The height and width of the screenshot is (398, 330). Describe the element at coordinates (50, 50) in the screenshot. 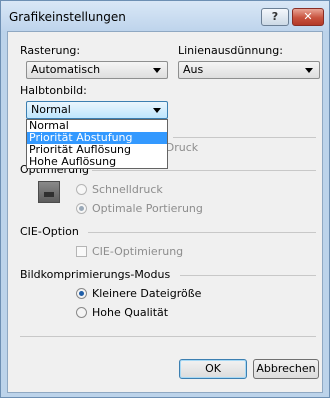

I see `rasterung-label: Rasterung:` at that location.